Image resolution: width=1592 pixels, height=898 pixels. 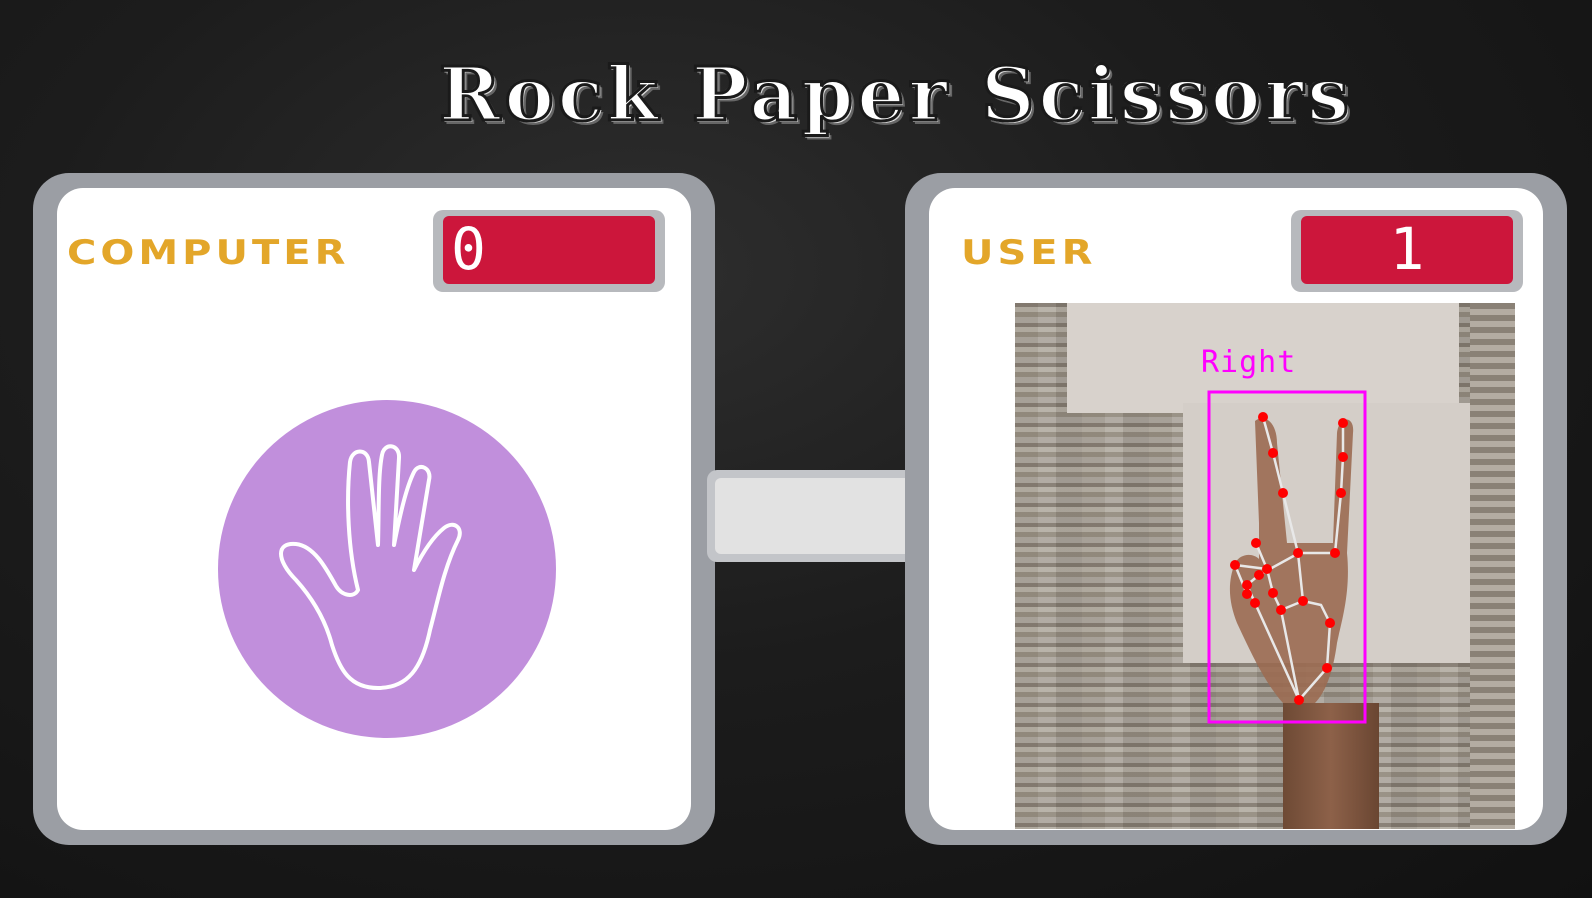 What do you see at coordinates (1029, 253) in the screenshot?
I see `user-label: USER` at bounding box center [1029, 253].